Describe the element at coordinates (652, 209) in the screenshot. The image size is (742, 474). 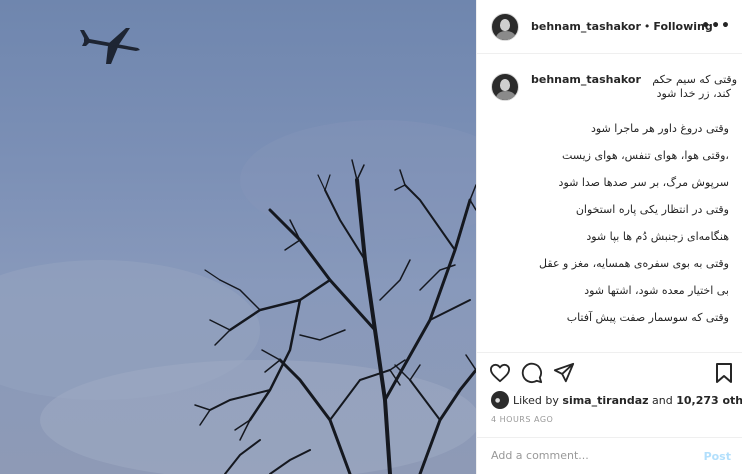
I see `verse-line: وقتی در انتظار یکی پاره استخوان` at that location.